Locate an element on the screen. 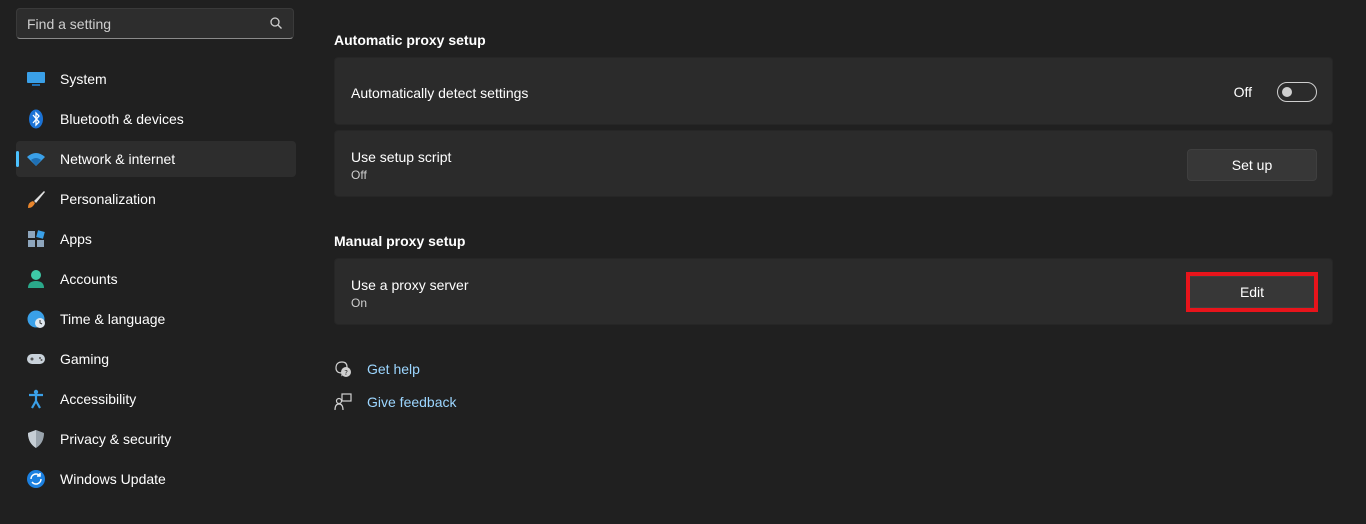 The width and height of the screenshot is (1366, 524). gamepad-icon is located at coordinates (36, 359).